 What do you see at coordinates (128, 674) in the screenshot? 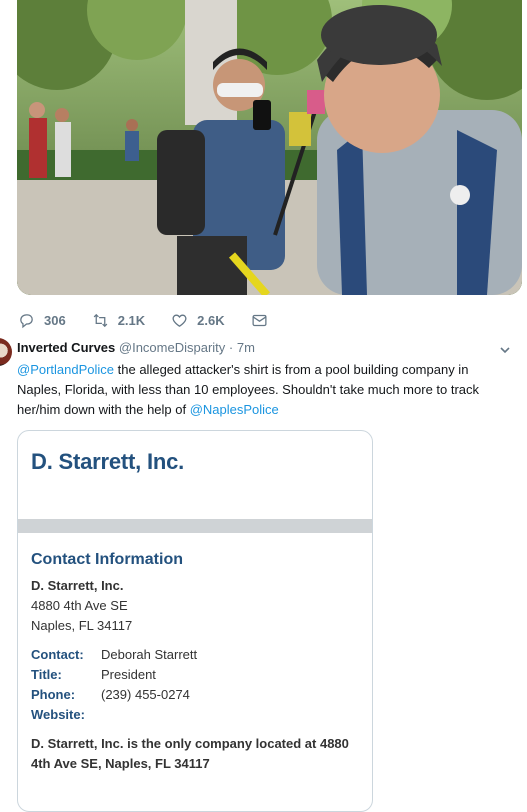
I see `field-value: President` at bounding box center [128, 674].